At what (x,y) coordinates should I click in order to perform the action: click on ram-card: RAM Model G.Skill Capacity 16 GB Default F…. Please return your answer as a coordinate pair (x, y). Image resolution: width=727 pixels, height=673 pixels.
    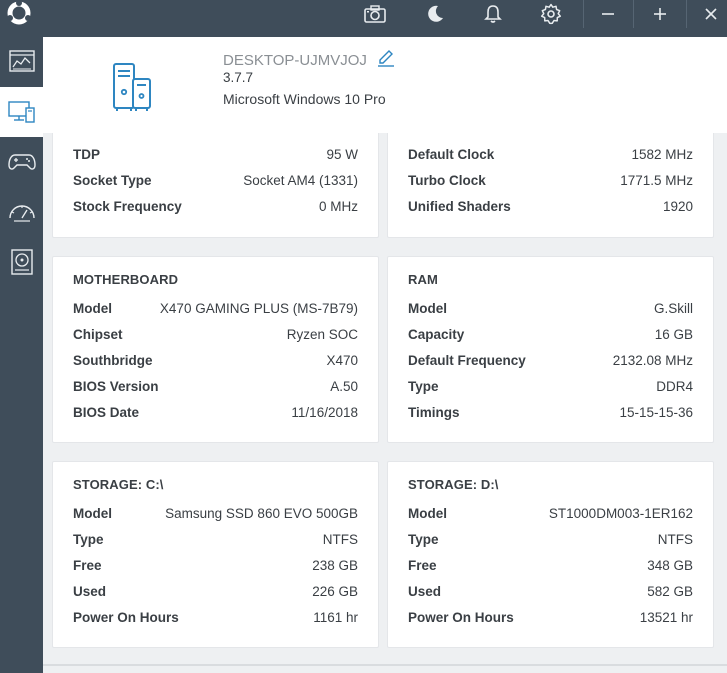
    Looking at the image, I should click on (550, 349).